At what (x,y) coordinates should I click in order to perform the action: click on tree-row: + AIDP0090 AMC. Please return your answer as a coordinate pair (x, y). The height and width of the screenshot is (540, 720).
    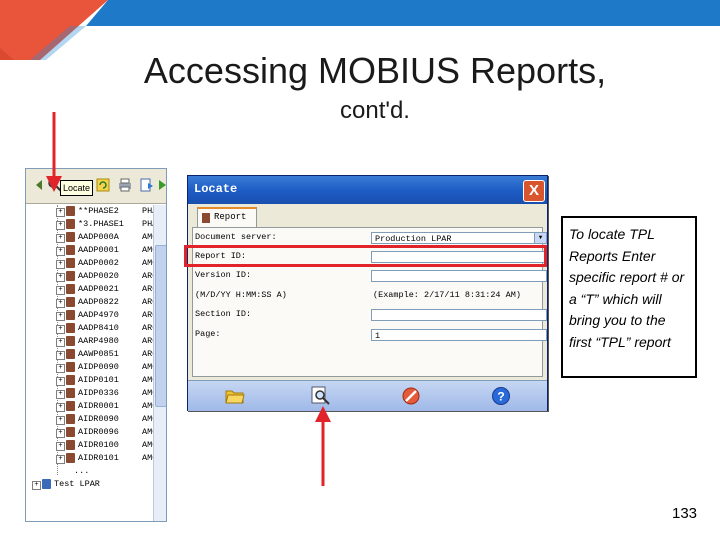
    Looking at the image, I should click on (92, 367).